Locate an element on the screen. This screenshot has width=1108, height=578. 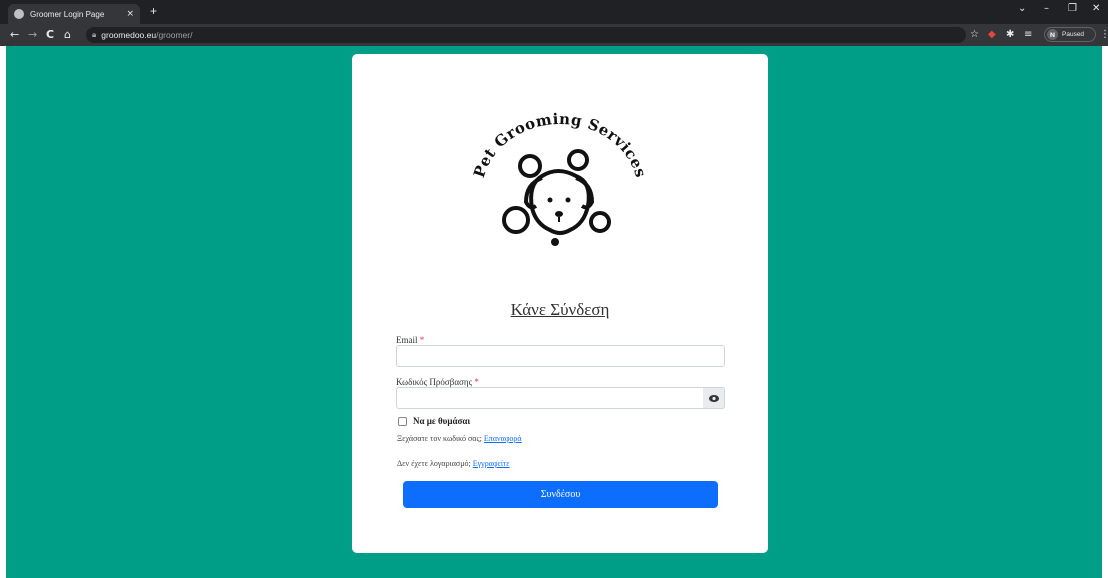
profile-button: N Paused is located at coordinates (1070, 34).